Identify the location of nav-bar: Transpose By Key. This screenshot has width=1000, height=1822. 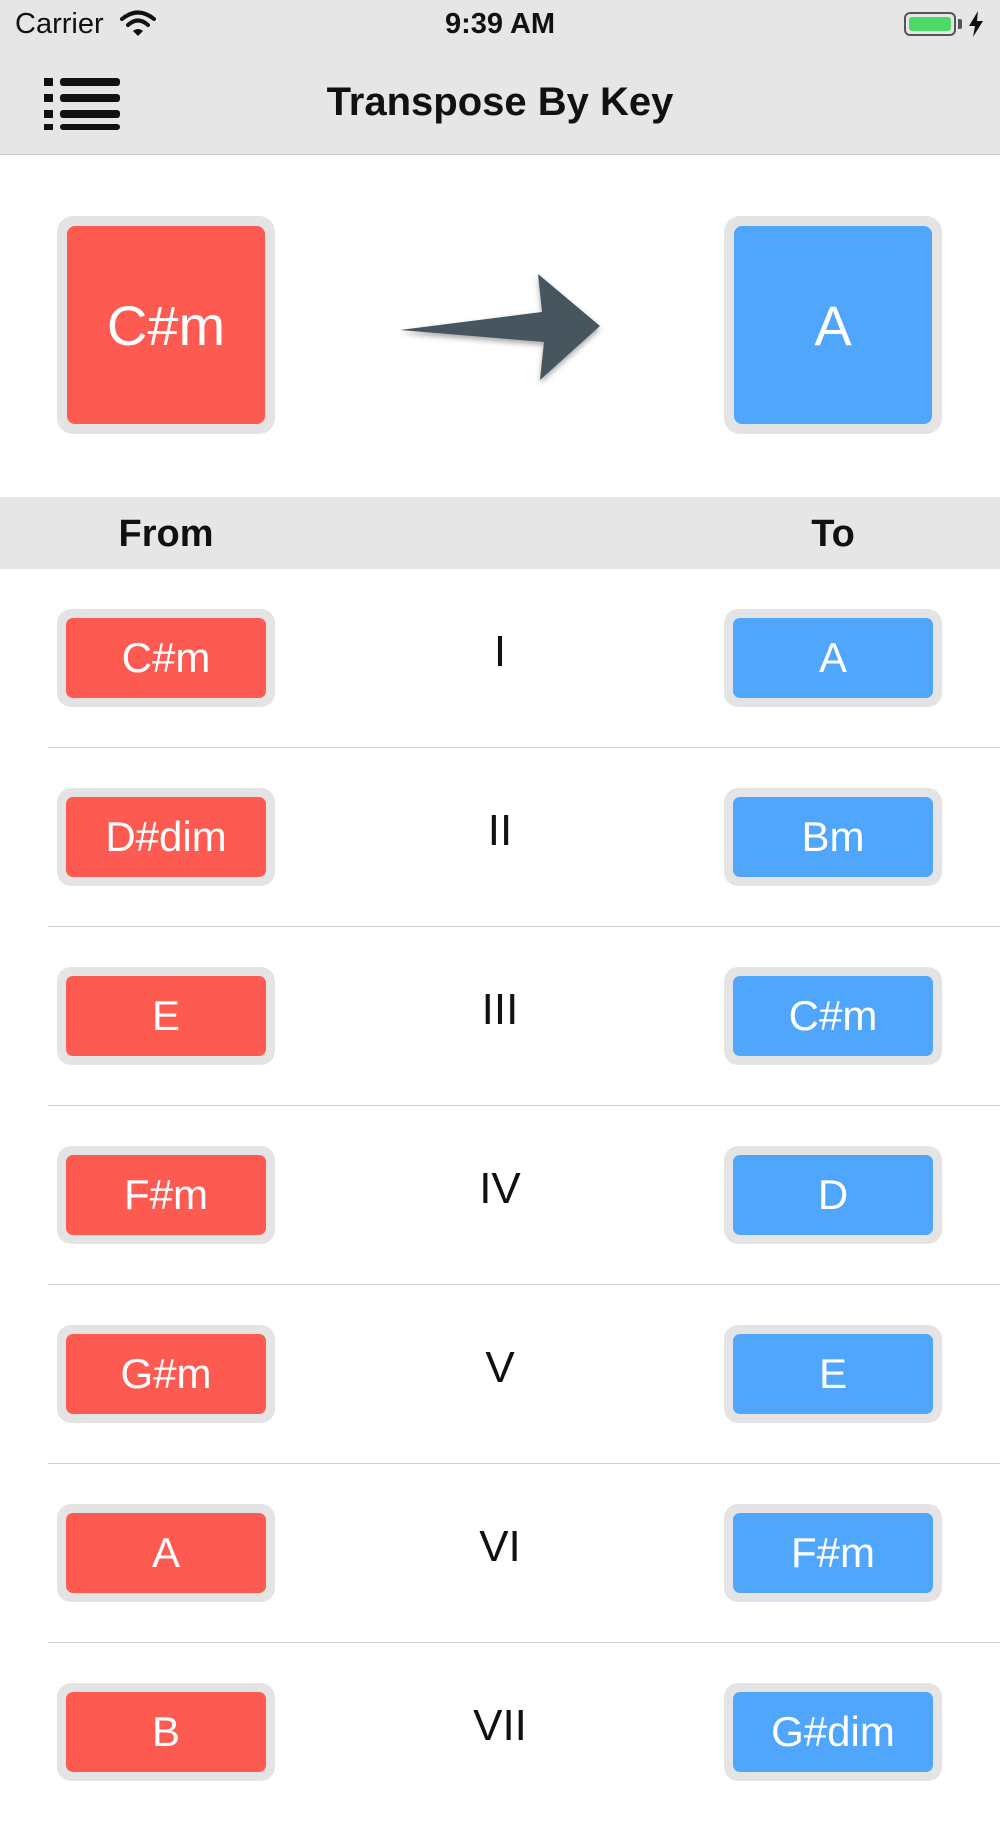
(500, 103).